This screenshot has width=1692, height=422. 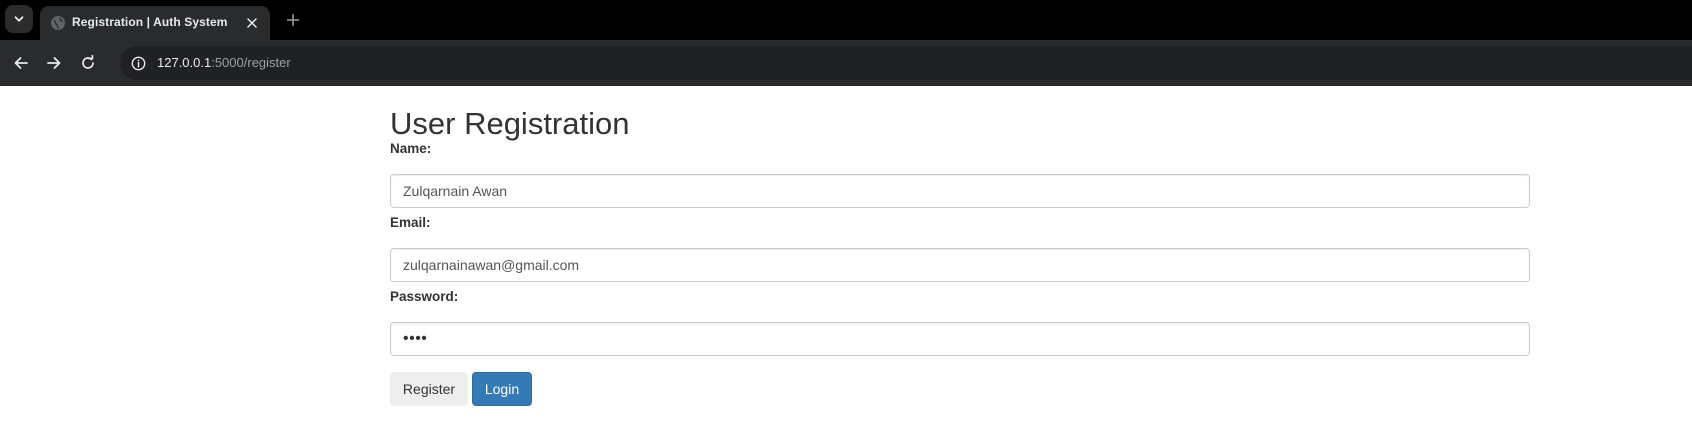 I want to click on password-input: ••••, so click(x=960, y=339).